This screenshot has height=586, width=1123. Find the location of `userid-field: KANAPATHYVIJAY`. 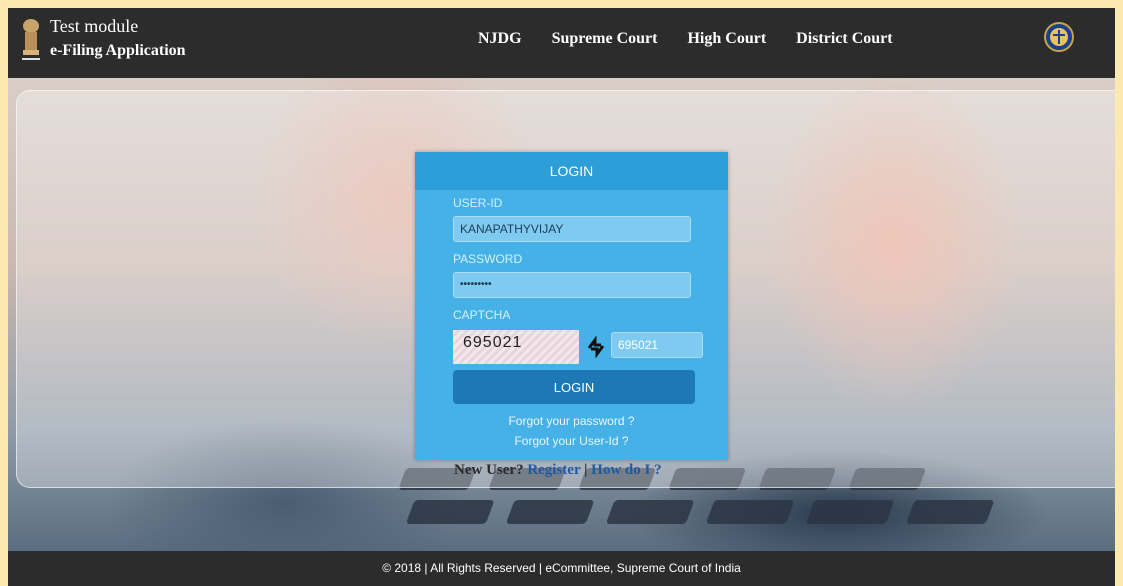

userid-field: KANAPATHYVIJAY is located at coordinates (572, 229).